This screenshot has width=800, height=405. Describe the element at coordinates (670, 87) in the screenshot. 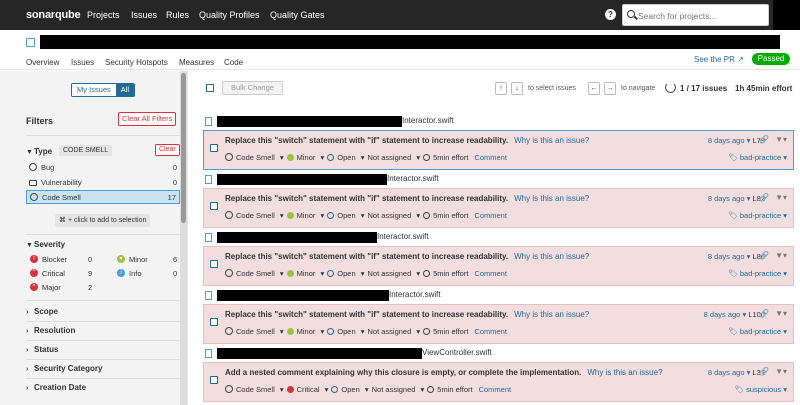

I see `reload-icon` at that location.